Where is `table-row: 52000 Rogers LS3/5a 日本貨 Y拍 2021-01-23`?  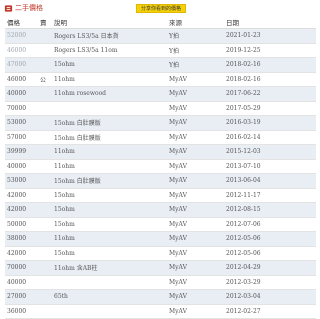
table-row: 52000 Rogers LS3/5a 日本貨 Y拍 2021-01-23 is located at coordinates (160, 36).